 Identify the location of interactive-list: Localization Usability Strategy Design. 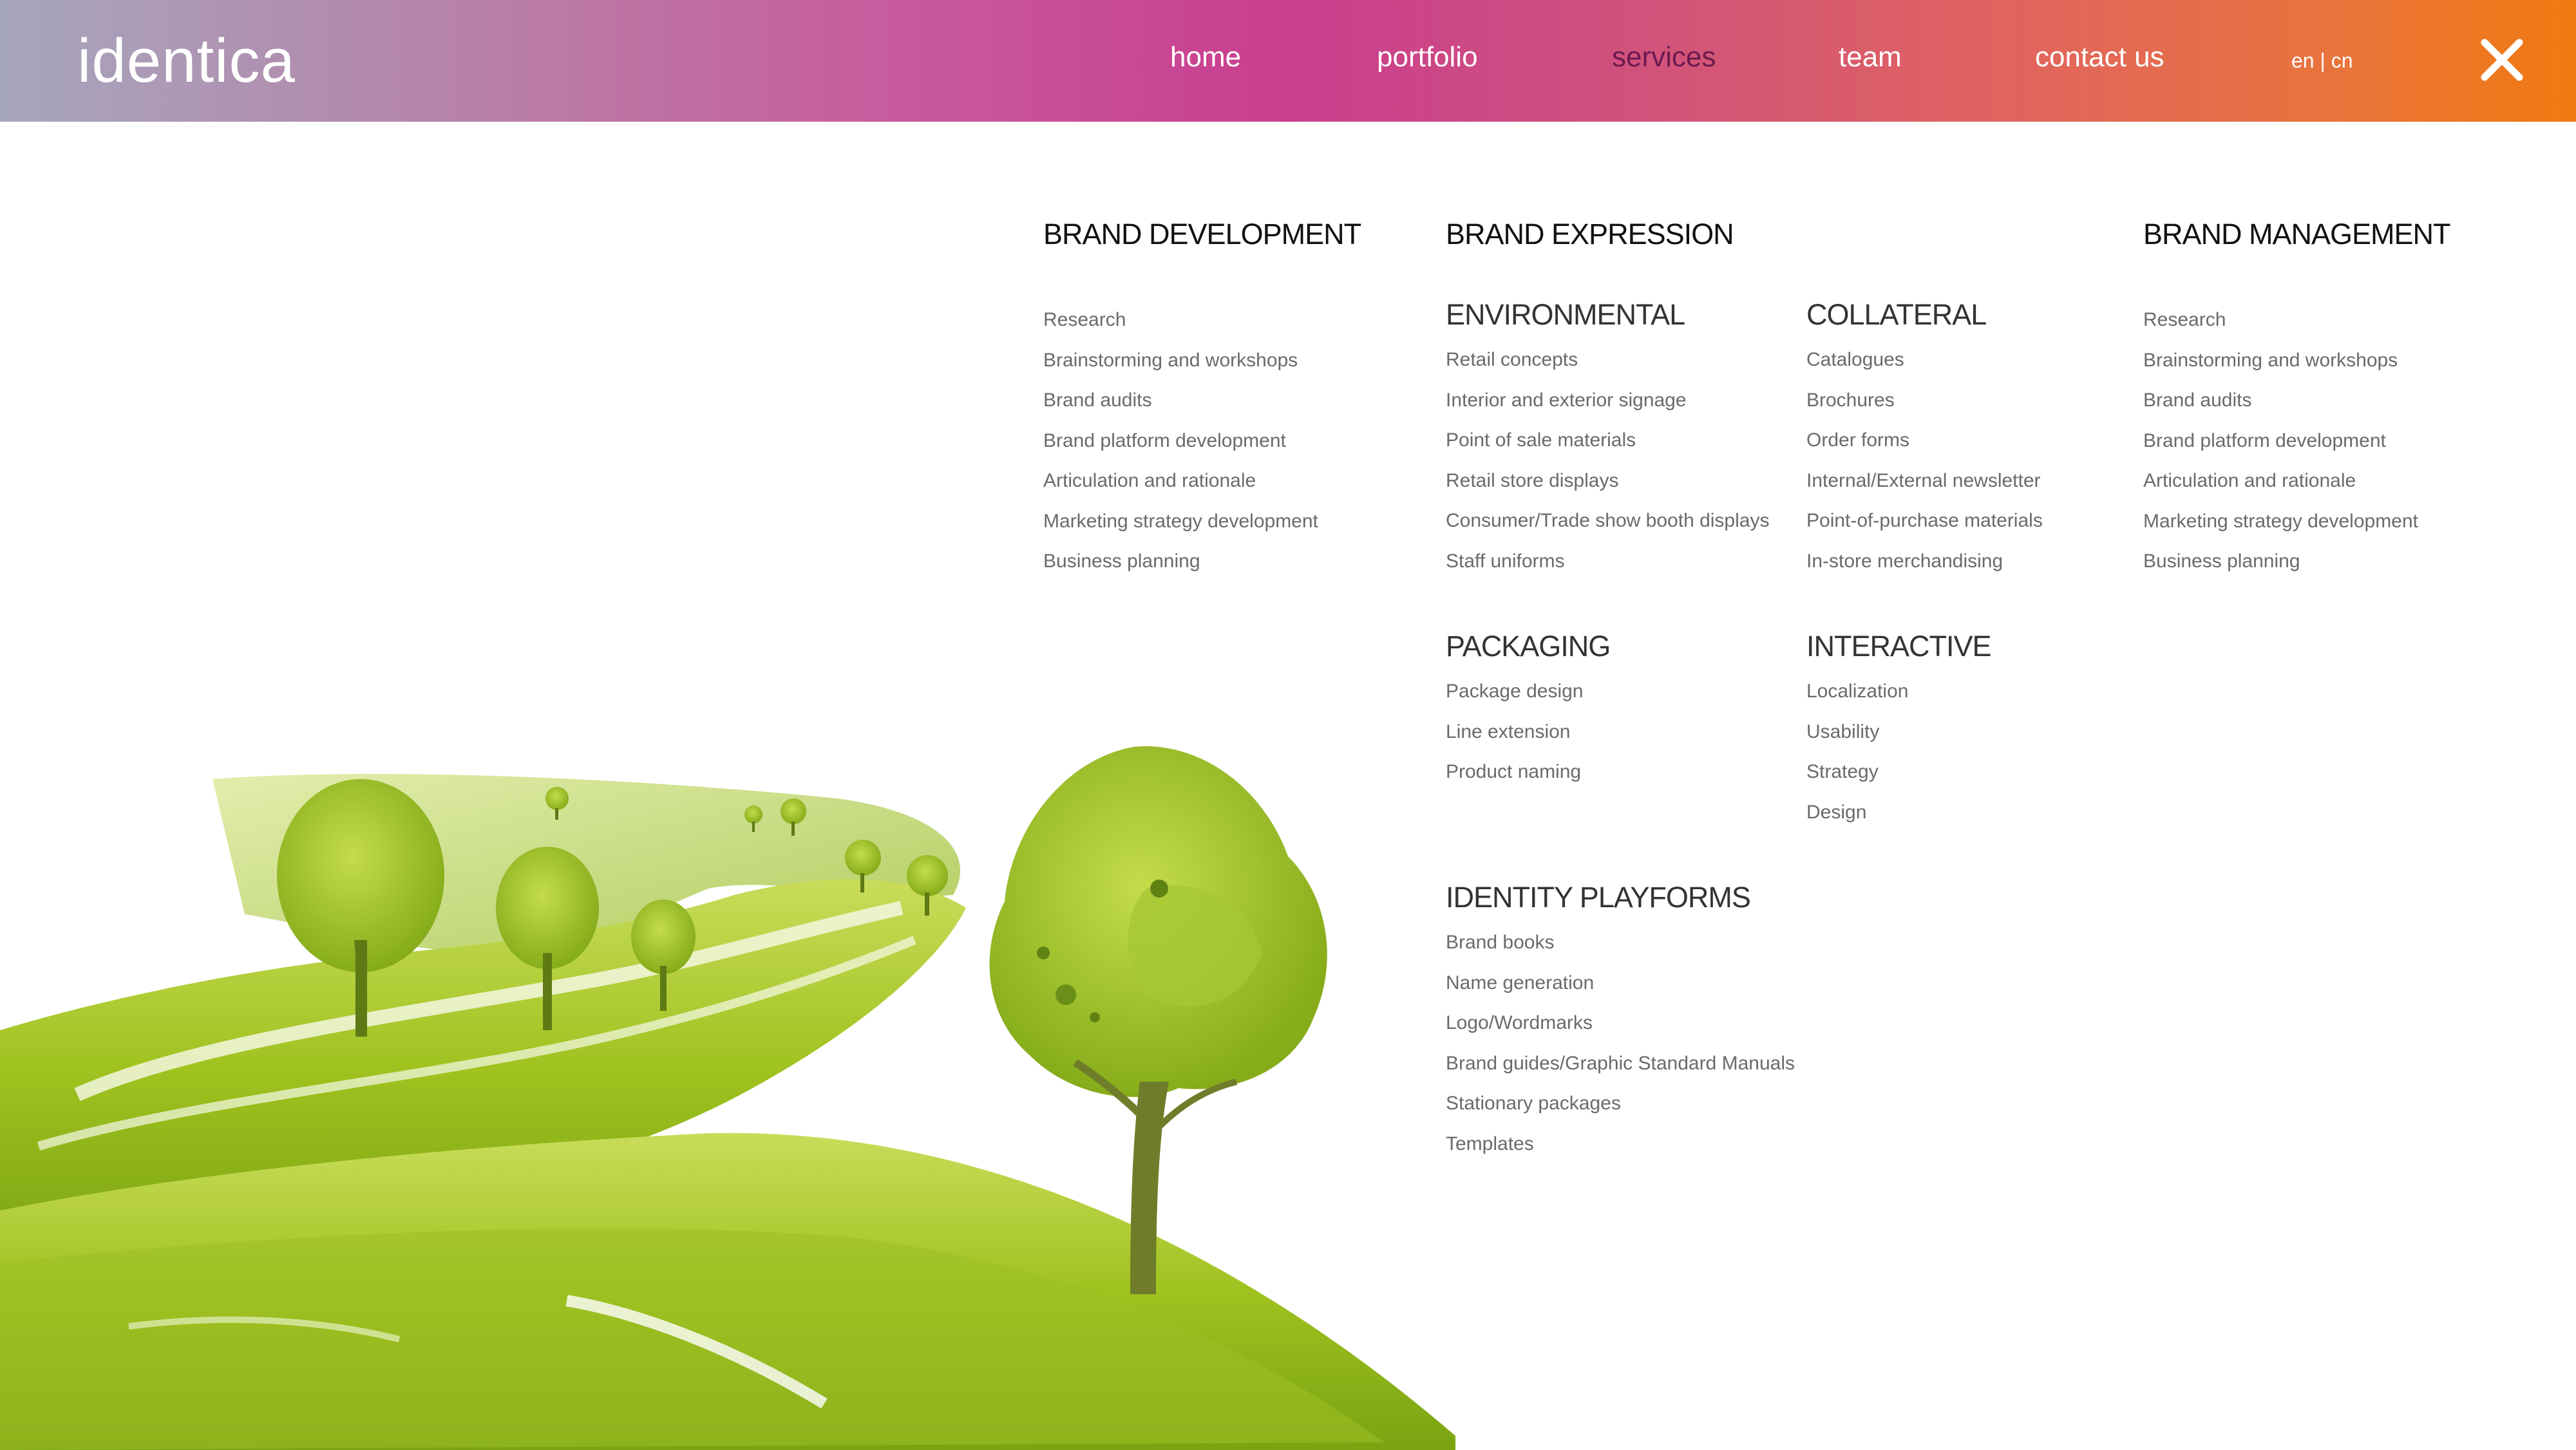
(1857, 752).